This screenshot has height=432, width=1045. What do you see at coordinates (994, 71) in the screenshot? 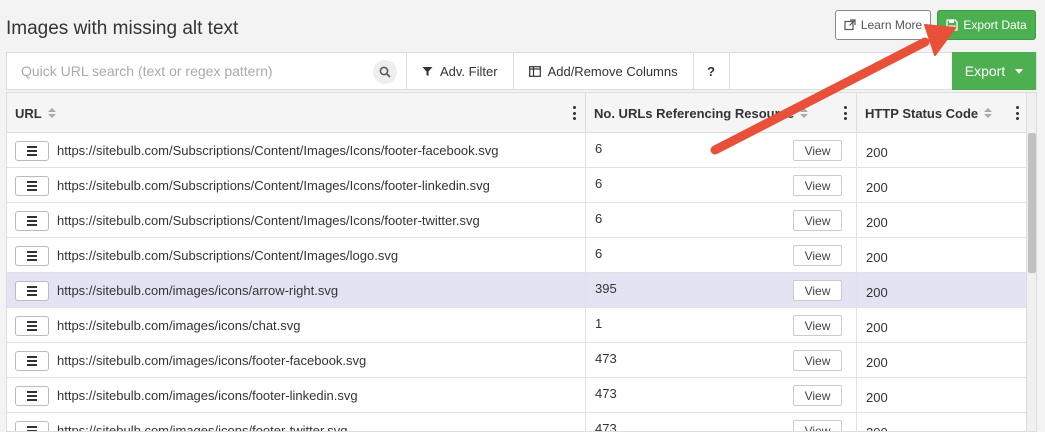
I see `export-dropdown-button: Export` at bounding box center [994, 71].